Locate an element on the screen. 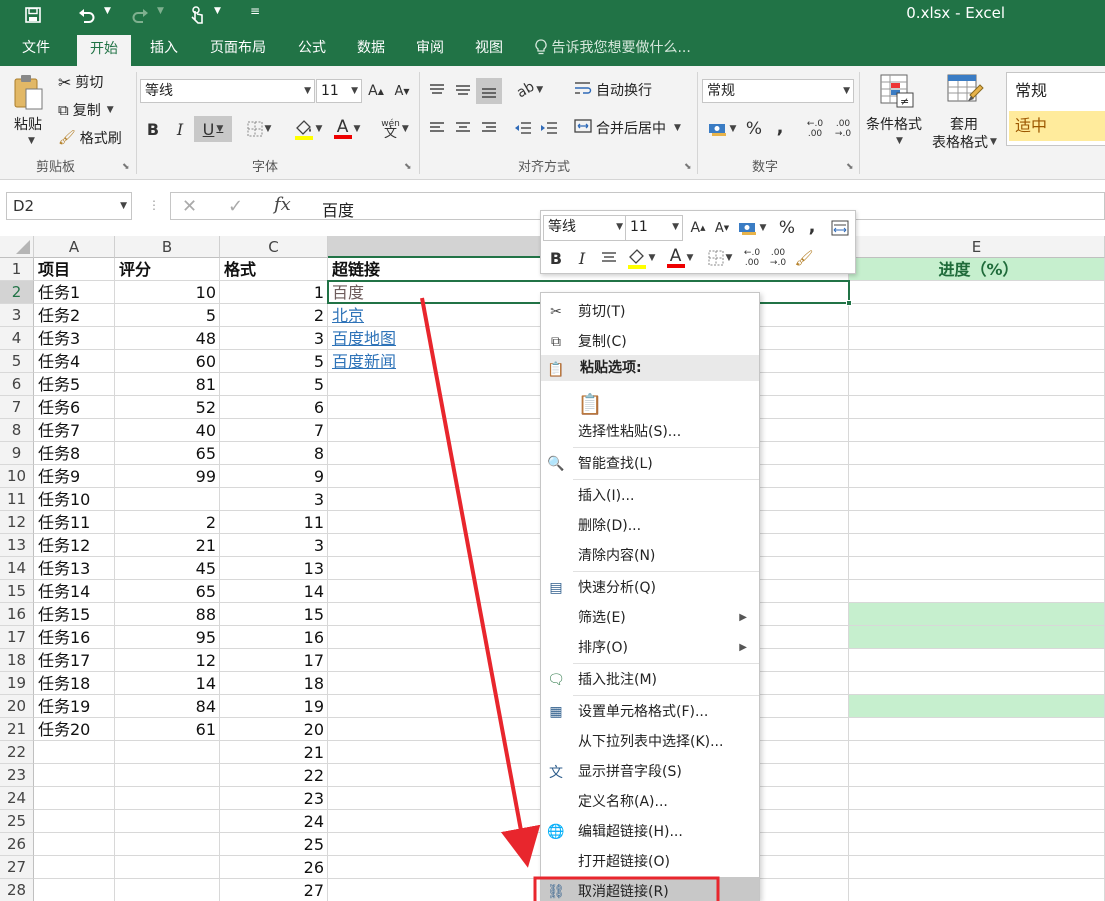 This screenshot has width=1105, height=901. menu-item-smart-lookup: 🔍 智能查找(L) is located at coordinates (650, 464).